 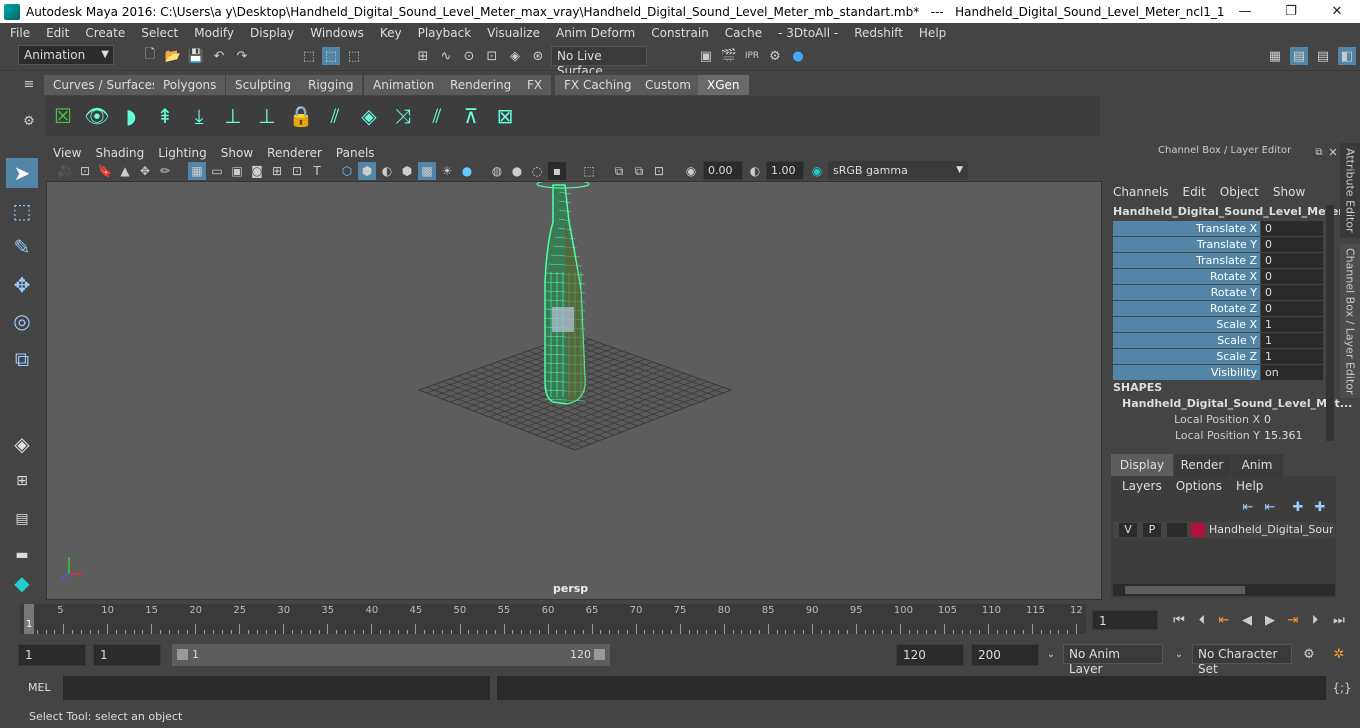 What do you see at coordinates (446, 56) in the screenshot?
I see `snap-curve-icon: ∿` at bounding box center [446, 56].